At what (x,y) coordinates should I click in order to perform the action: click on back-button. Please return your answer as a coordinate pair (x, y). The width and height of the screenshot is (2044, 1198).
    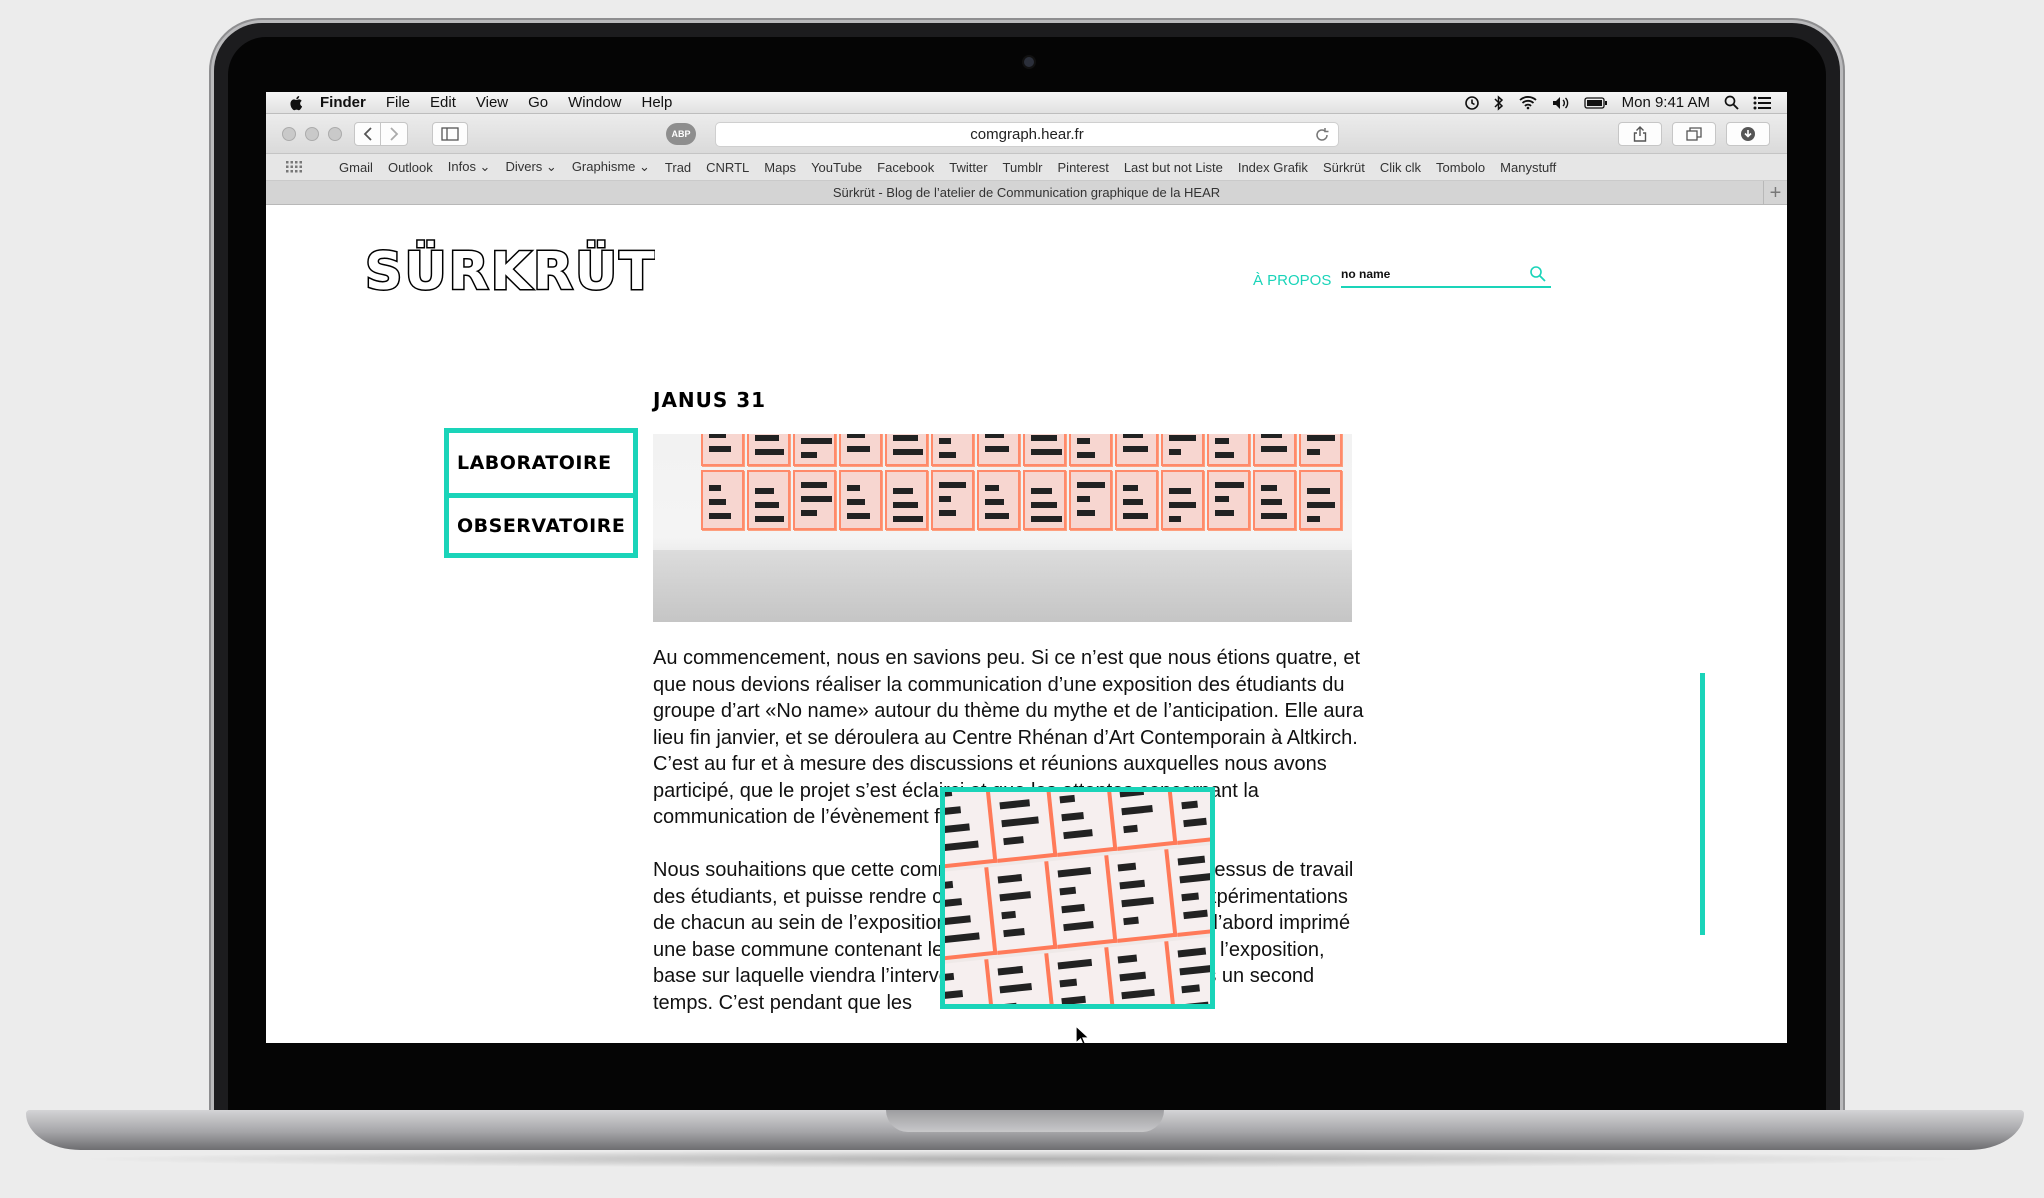
    Looking at the image, I should click on (367, 134).